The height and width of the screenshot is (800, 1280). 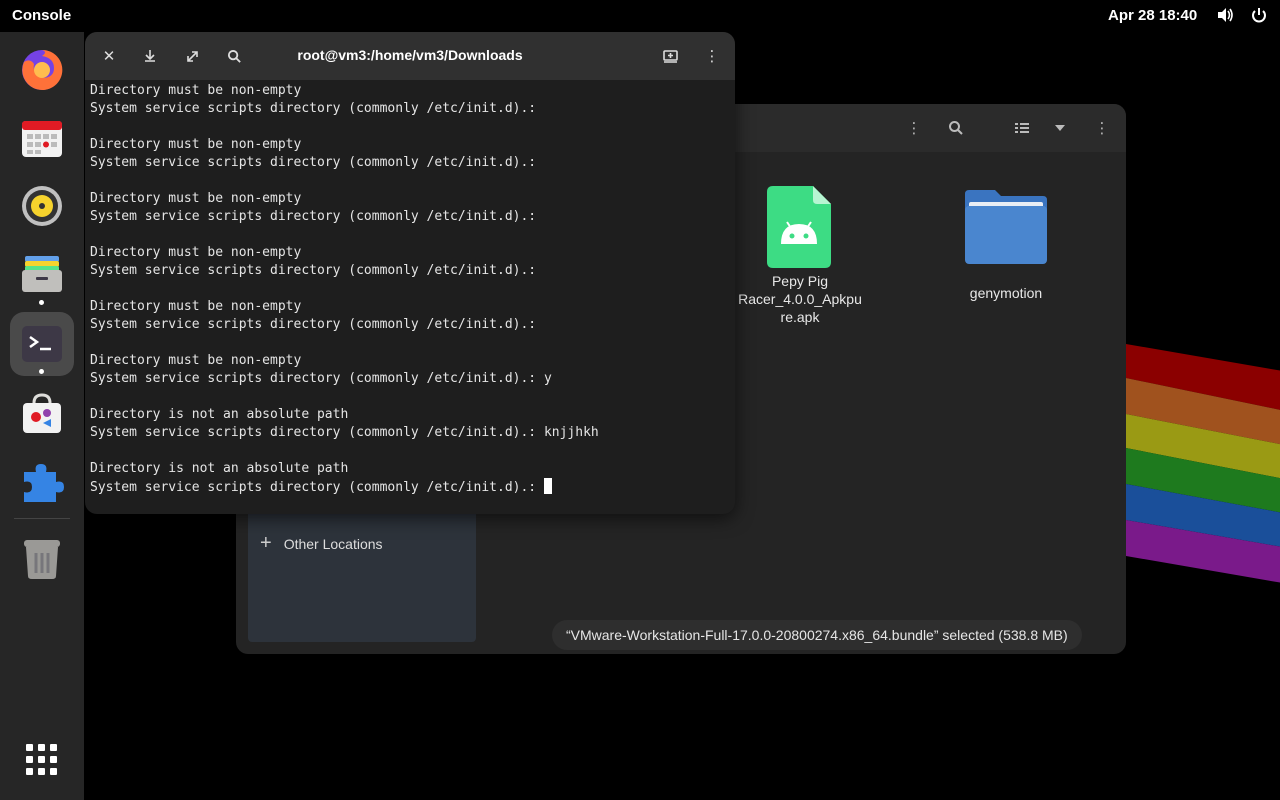 I want to click on file-item-genymotion: genymotion, so click(x=1006, y=246).